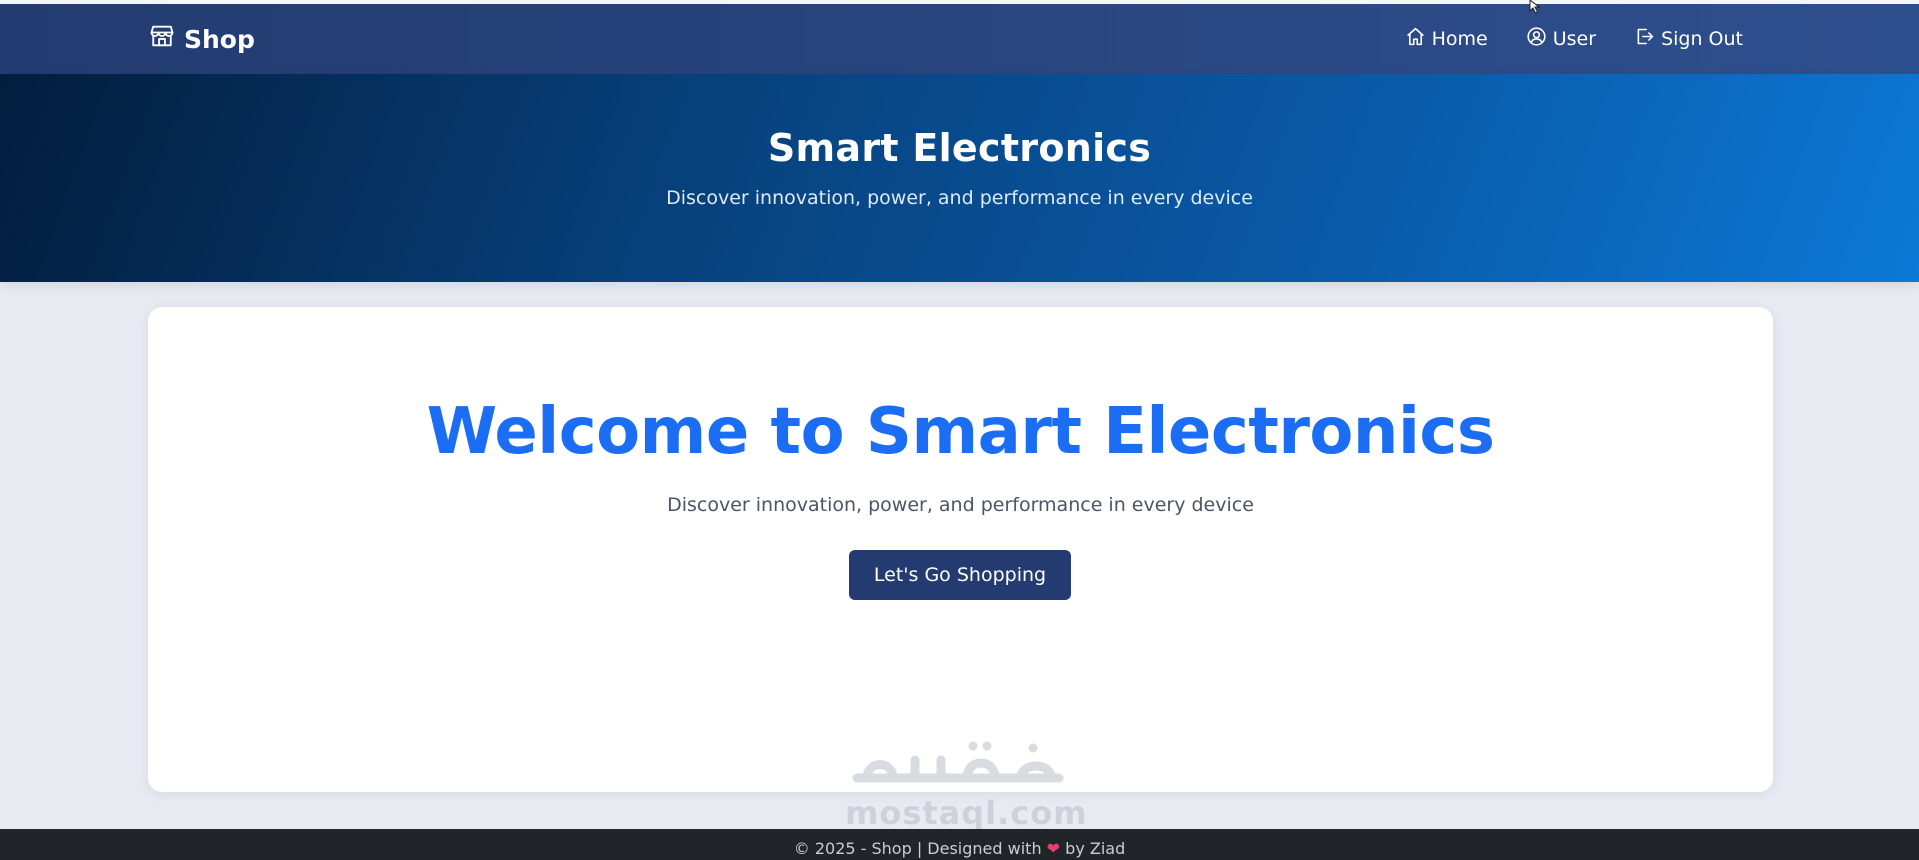  Describe the element at coordinates (1535, 7) in the screenshot. I see `mouse-cursor-icon` at that location.